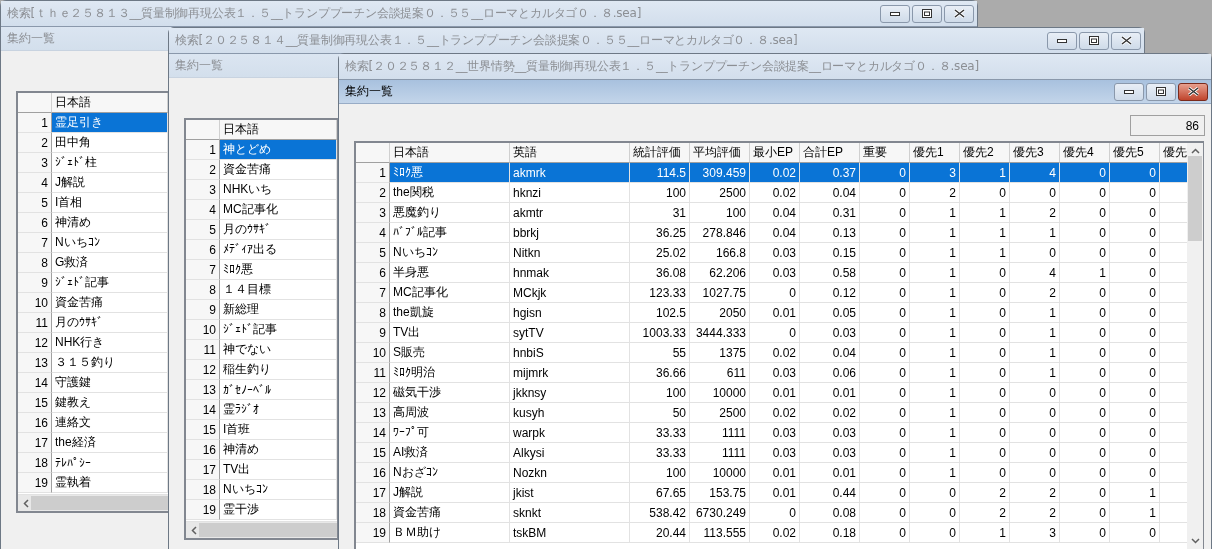  Describe the element at coordinates (450, 213) in the screenshot. I see `table-cell: 悪魔釣り` at that location.